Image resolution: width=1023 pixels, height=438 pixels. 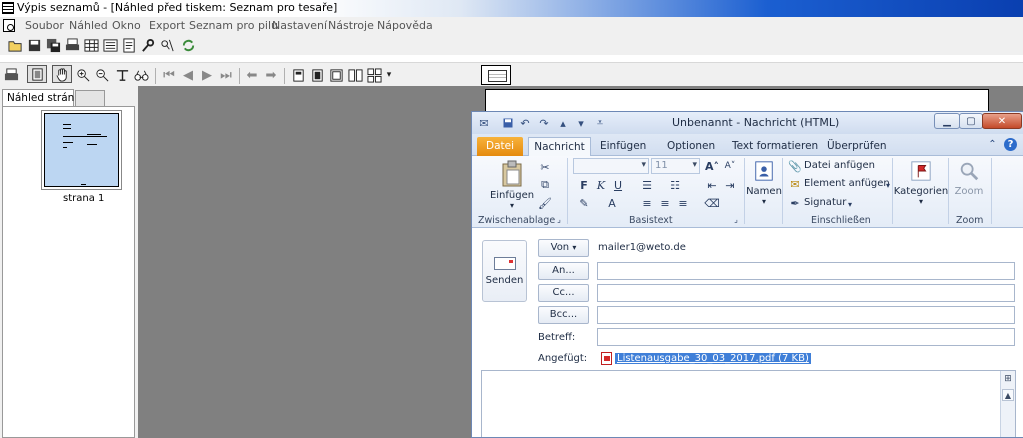 What do you see at coordinates (825, 202) in the screenshot?
I see `signature-button: Signatur` at bounding box center [825, 202].